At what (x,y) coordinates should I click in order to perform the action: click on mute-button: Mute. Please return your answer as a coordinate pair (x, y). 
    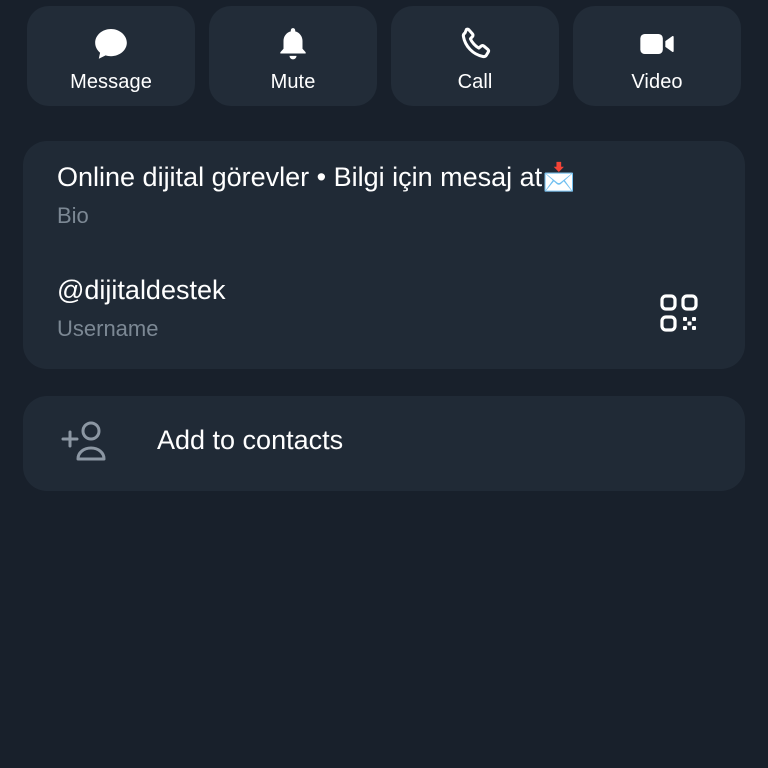
    Looking at the image, I should click on (293, 56).